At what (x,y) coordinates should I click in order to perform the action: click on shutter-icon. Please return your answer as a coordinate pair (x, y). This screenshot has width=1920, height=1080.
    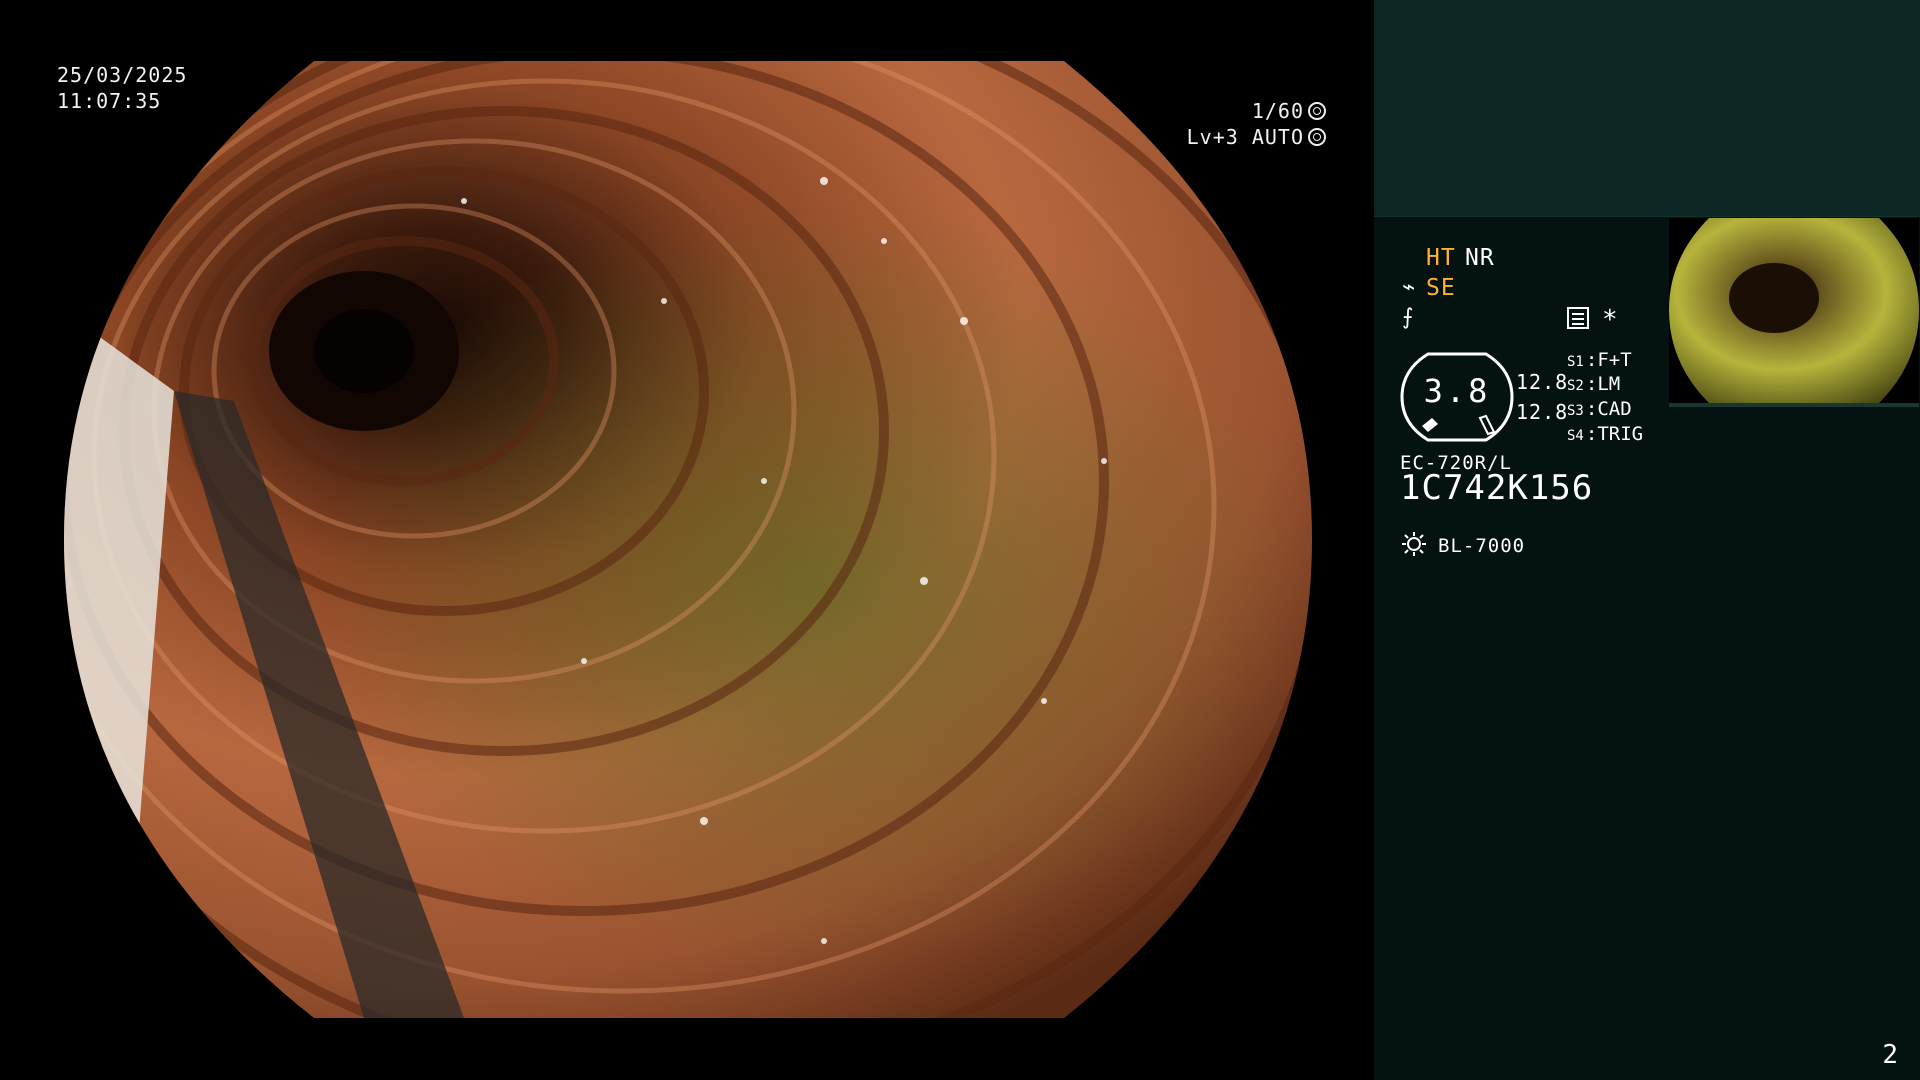
    Looking at the image, I should click on (1317, 111).